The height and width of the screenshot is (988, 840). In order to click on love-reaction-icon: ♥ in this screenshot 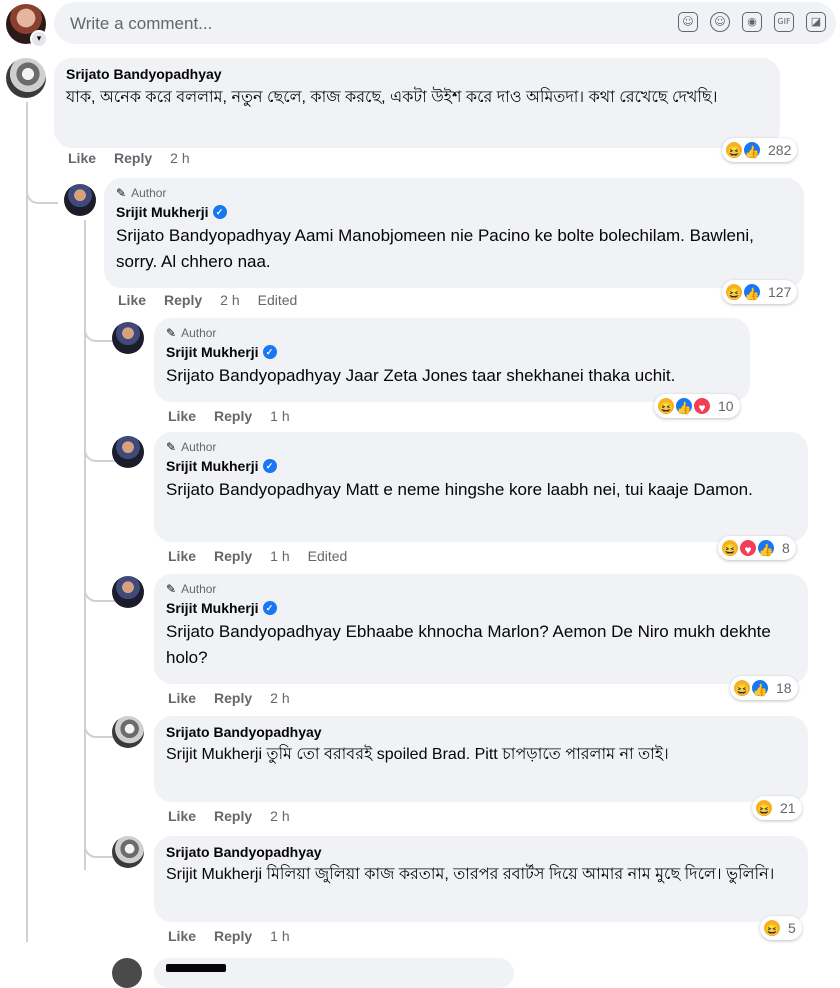, I will do `click(702, 406)`.